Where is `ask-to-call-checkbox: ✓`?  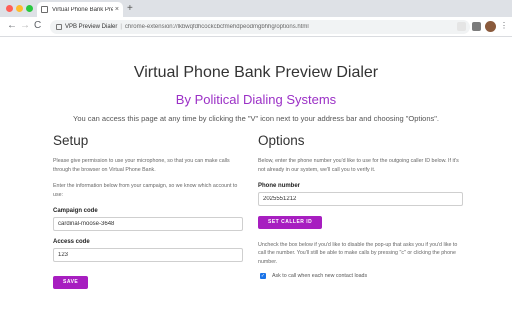 ask-to-call-checkbox: ✓ is located at coordinates (263, 276).